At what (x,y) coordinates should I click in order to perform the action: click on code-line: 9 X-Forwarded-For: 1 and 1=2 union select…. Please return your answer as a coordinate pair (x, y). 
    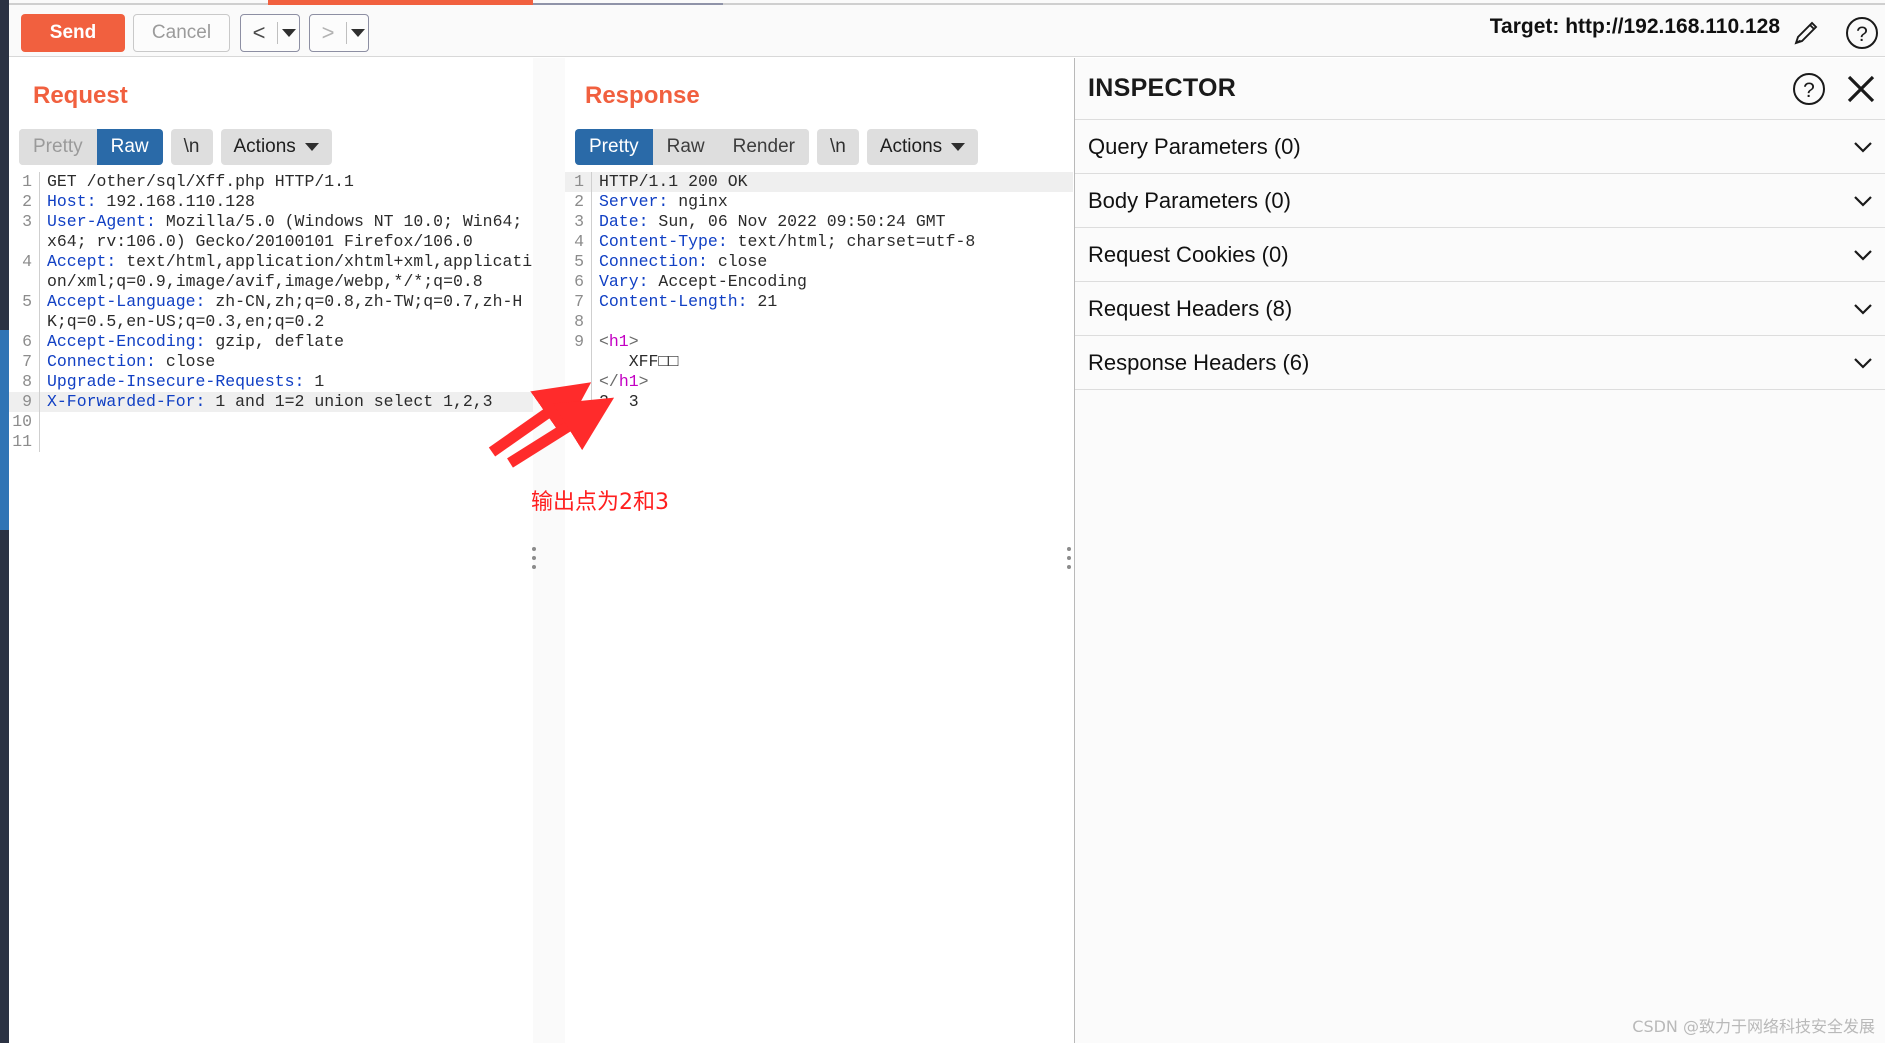
    Looking at the image, I should click on (271, 402).